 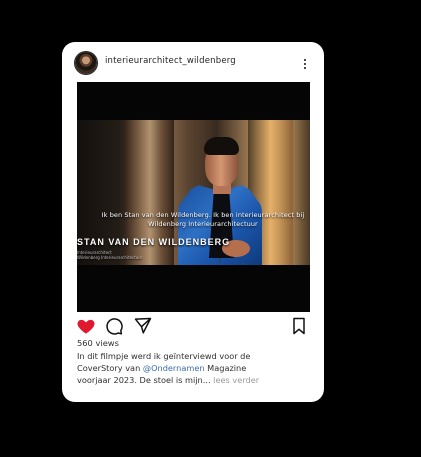 What do you see at coordinates (225, 368) in the screenshot?
I see `caption-after-mention: Magazine` at bounding box center [225, 368].